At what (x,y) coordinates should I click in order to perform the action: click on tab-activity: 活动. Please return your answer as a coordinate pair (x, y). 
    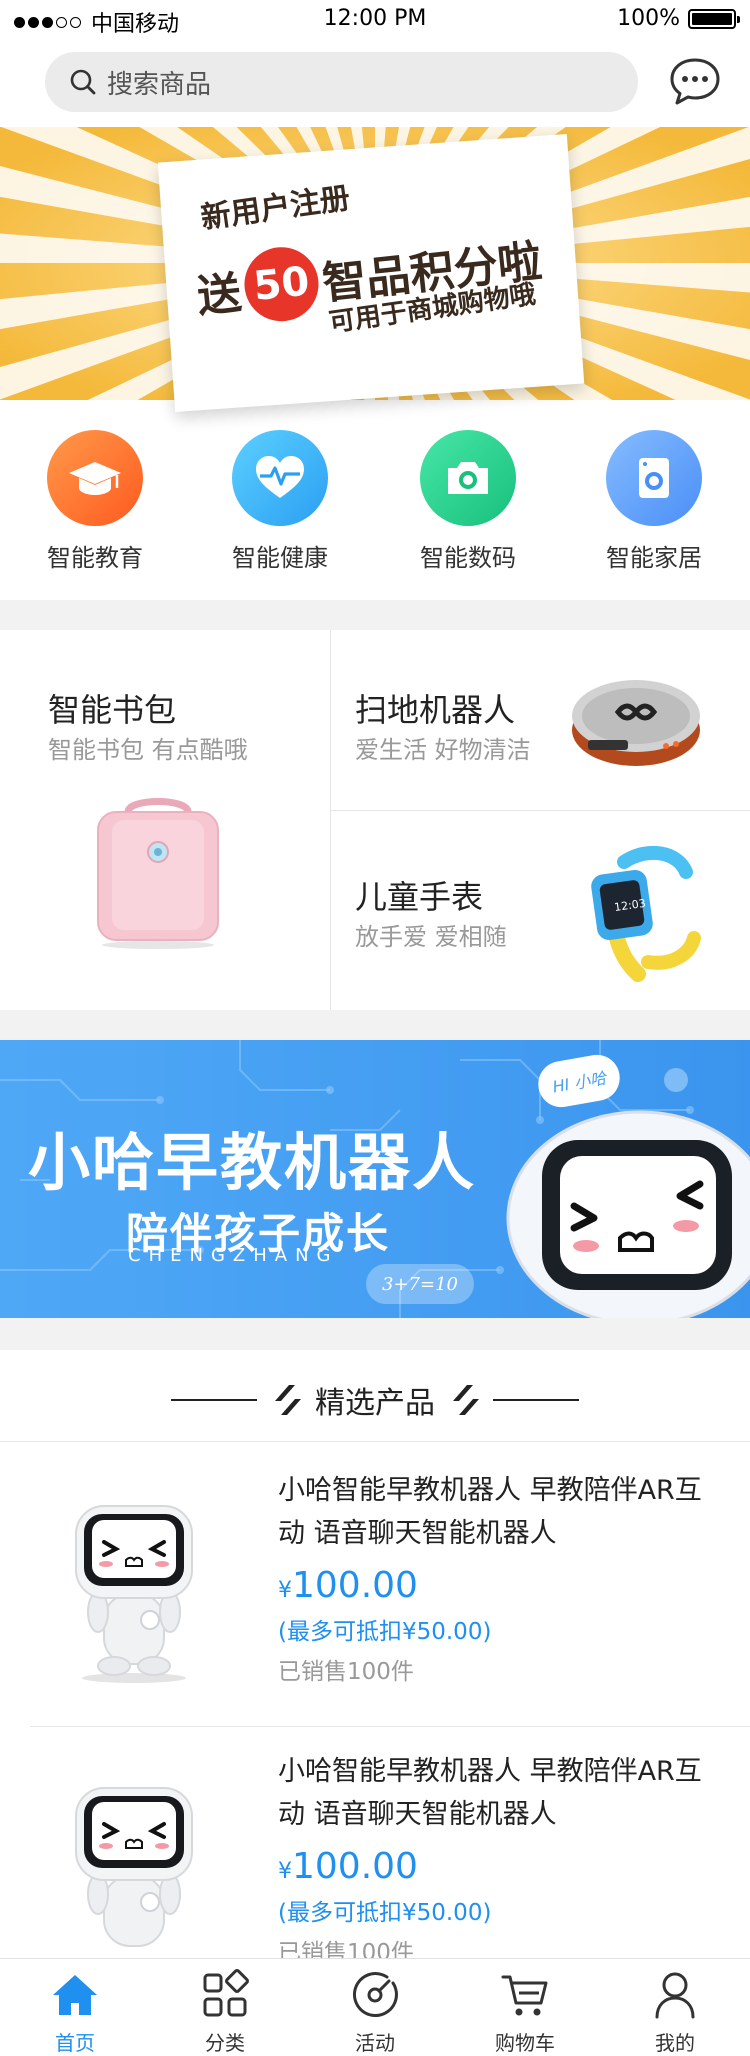
    Looking at the image, I should click on (375, 2007).